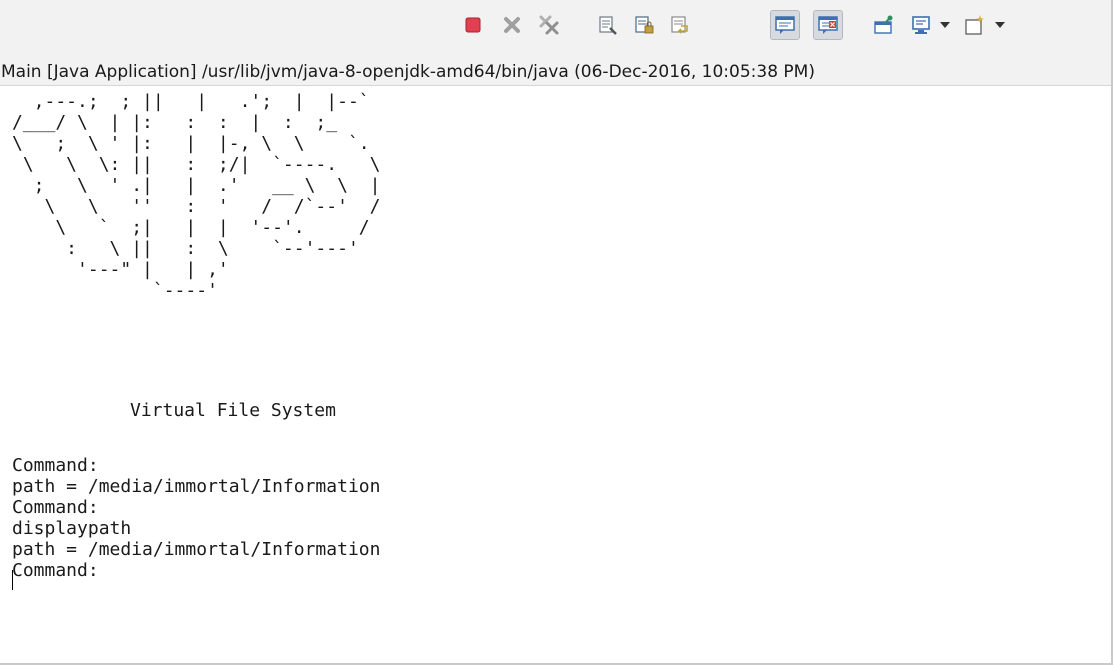  I want to click on remove-all-terminated-button, so click(549, 25).